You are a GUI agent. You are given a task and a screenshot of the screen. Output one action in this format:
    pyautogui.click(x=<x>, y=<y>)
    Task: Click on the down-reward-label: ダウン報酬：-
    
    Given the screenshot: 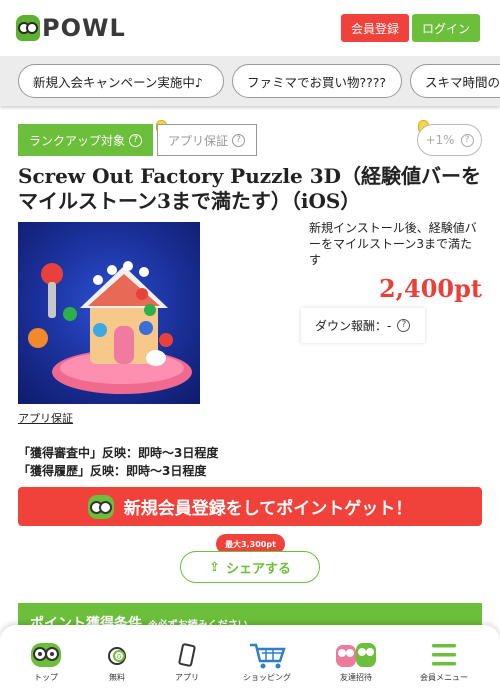 What is the action you would take?
    pyautogui.click(x=353, y=326)
    